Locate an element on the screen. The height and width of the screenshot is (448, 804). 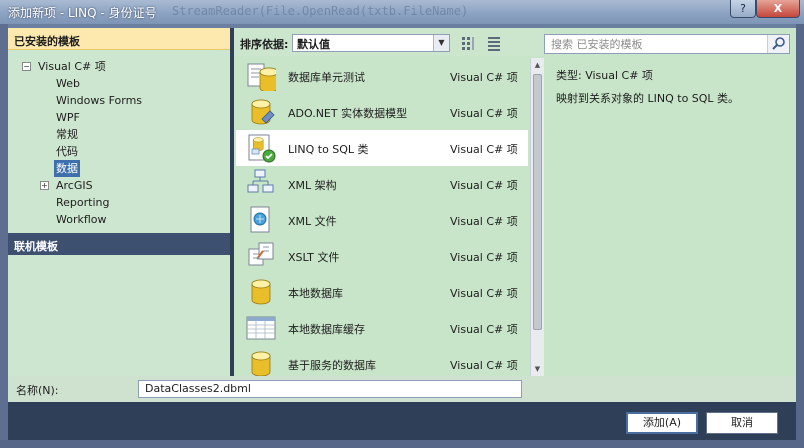
cancel-button: 取消 is located at coordinates (742, 423).